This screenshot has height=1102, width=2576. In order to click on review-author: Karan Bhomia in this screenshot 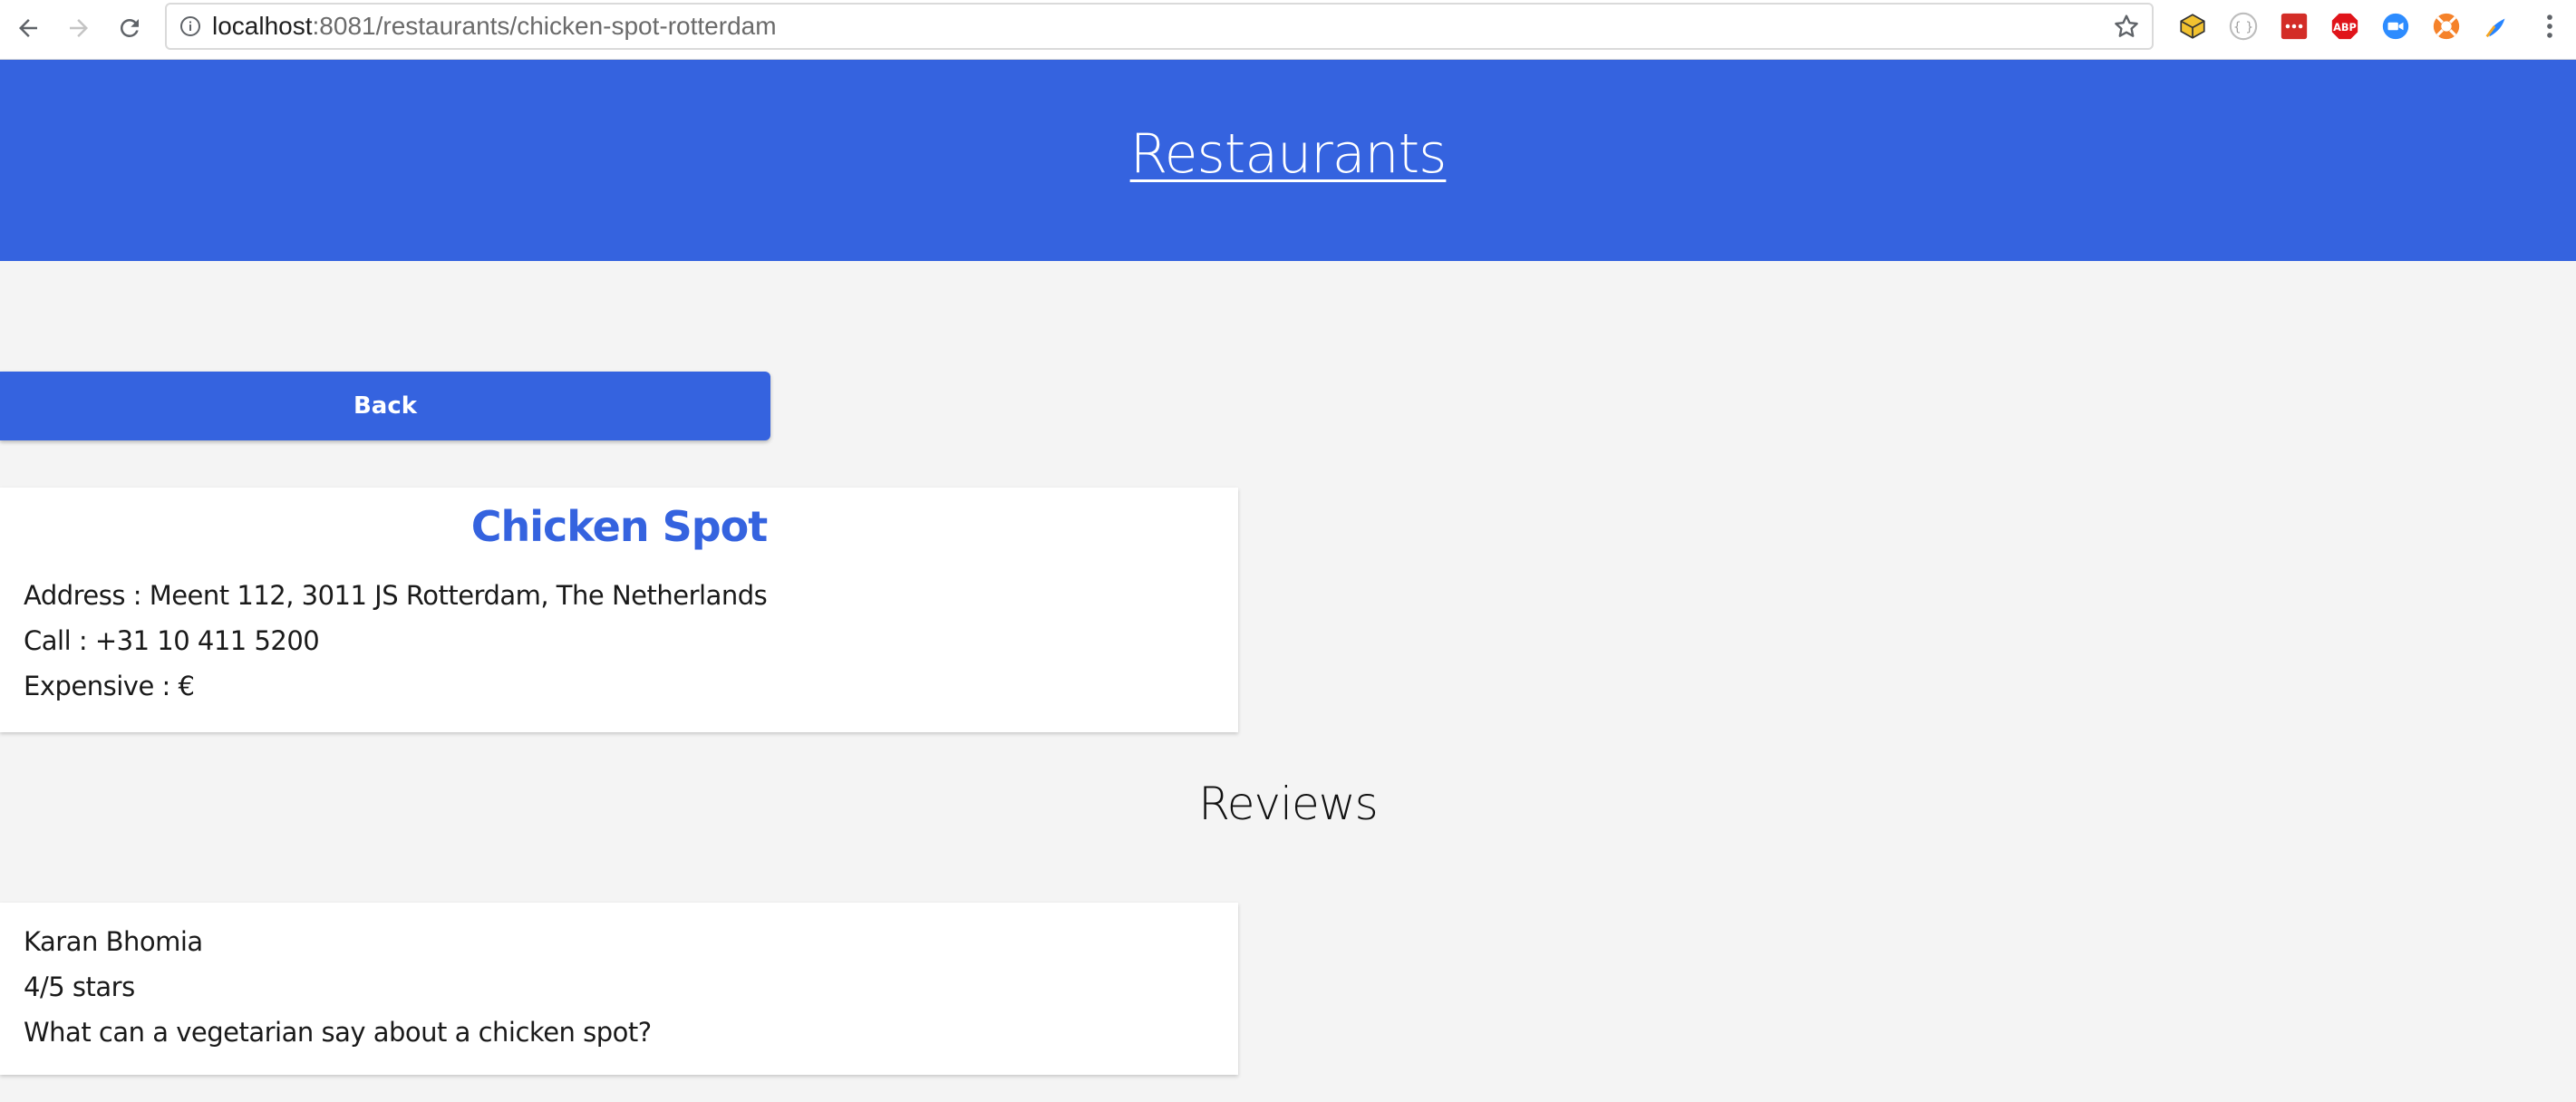, I will do `click(113, 941)`.